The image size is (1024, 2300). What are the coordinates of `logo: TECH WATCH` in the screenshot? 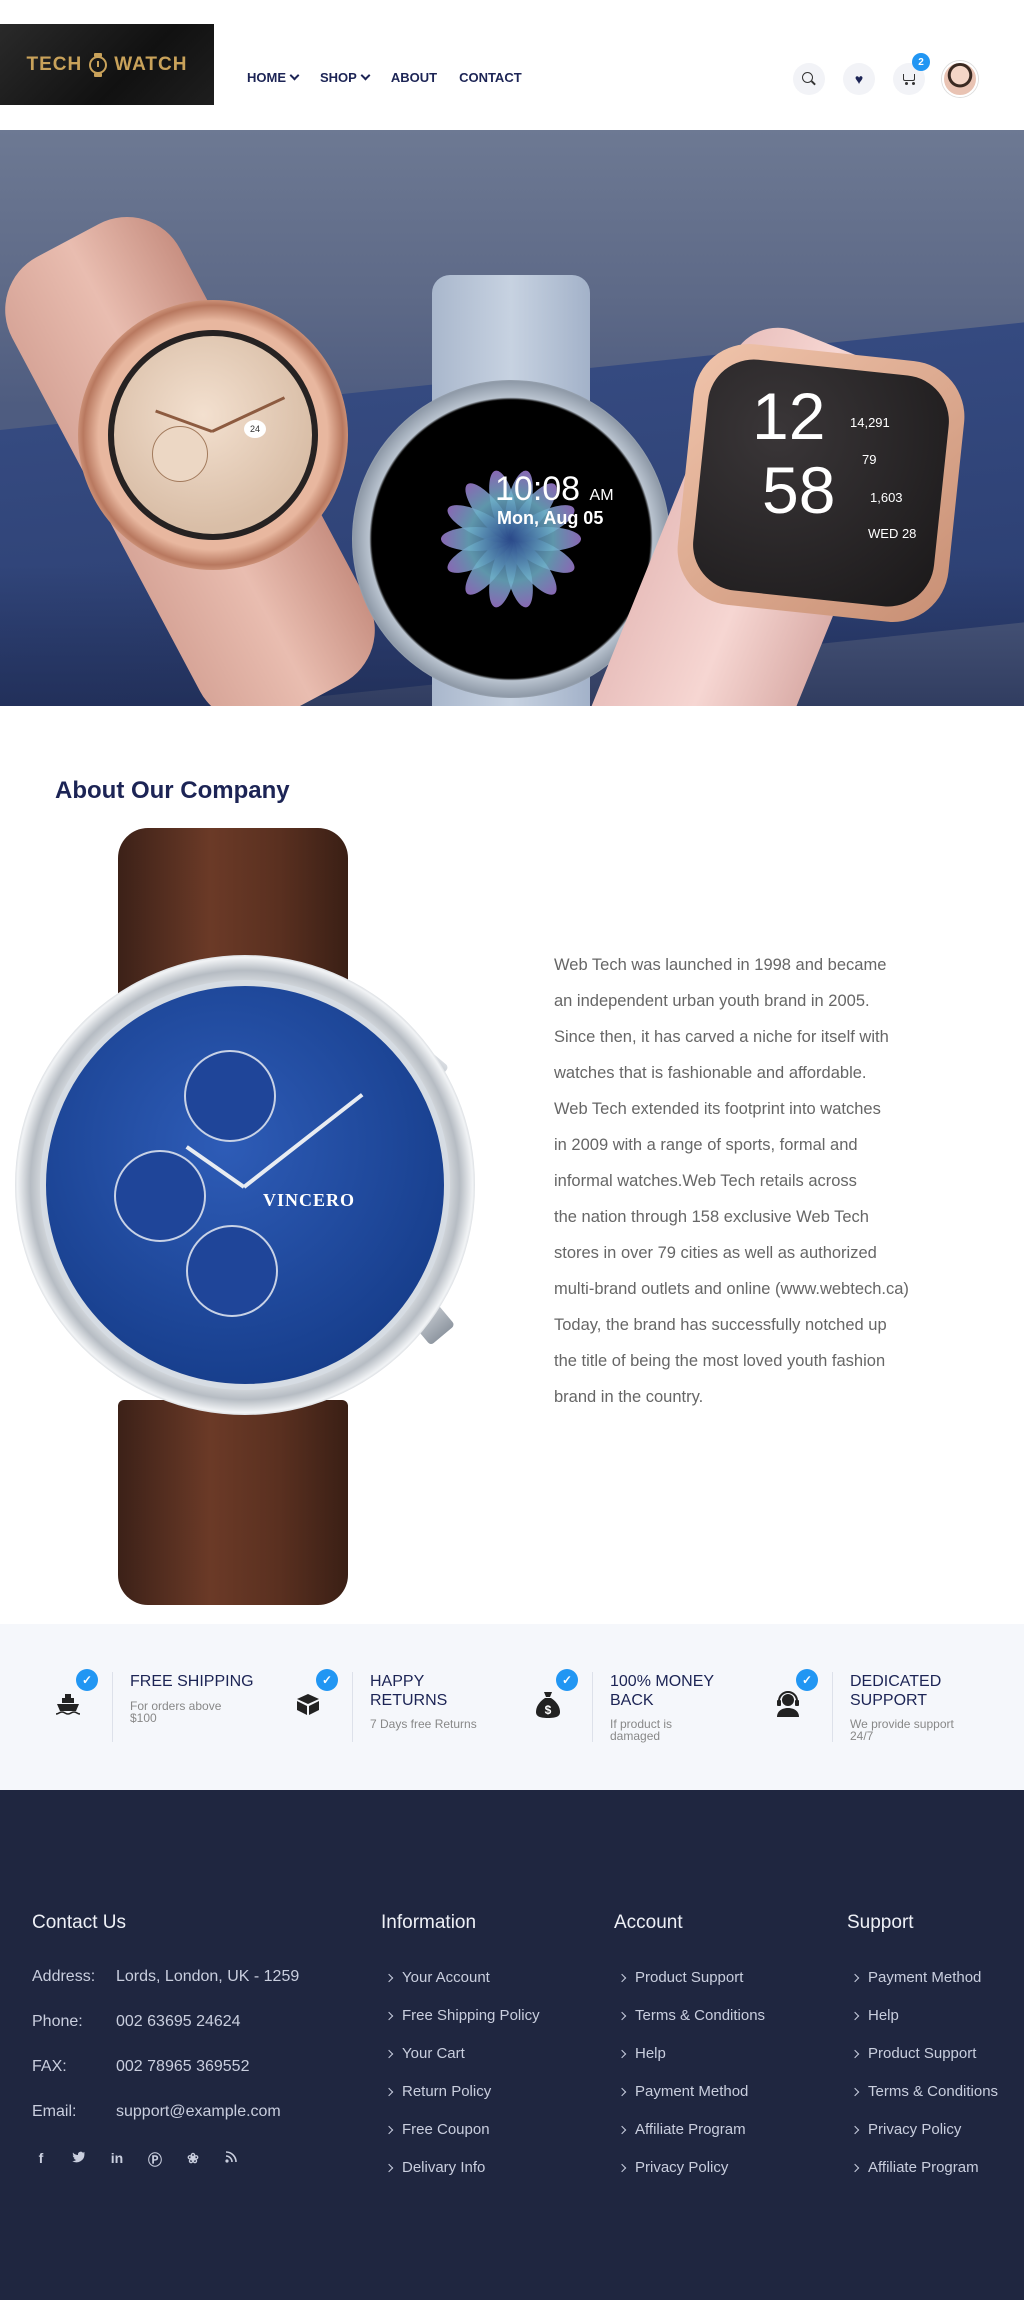 It's located at (107, 64).